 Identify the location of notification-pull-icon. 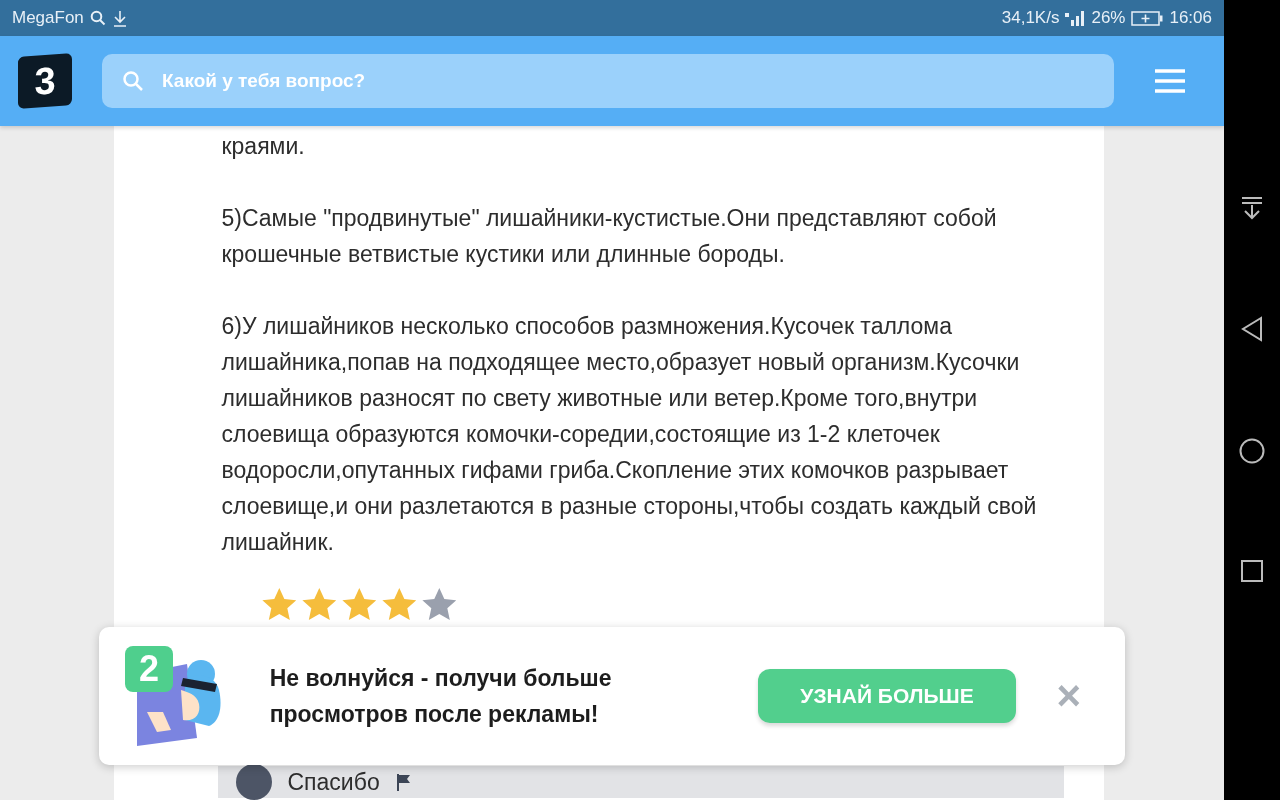
(1252, 208).